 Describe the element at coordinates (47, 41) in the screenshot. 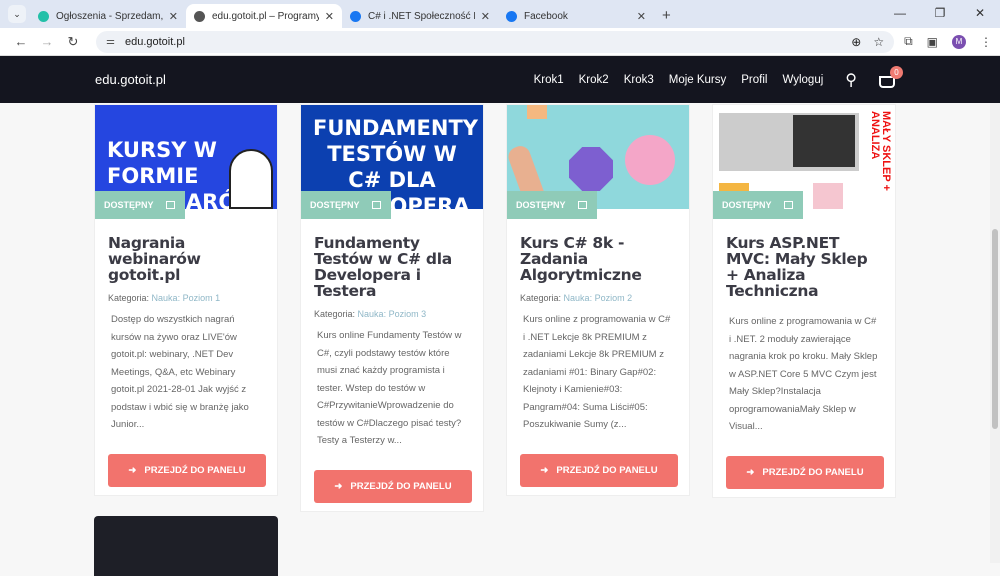

I see `forward-icon: →` at that location.